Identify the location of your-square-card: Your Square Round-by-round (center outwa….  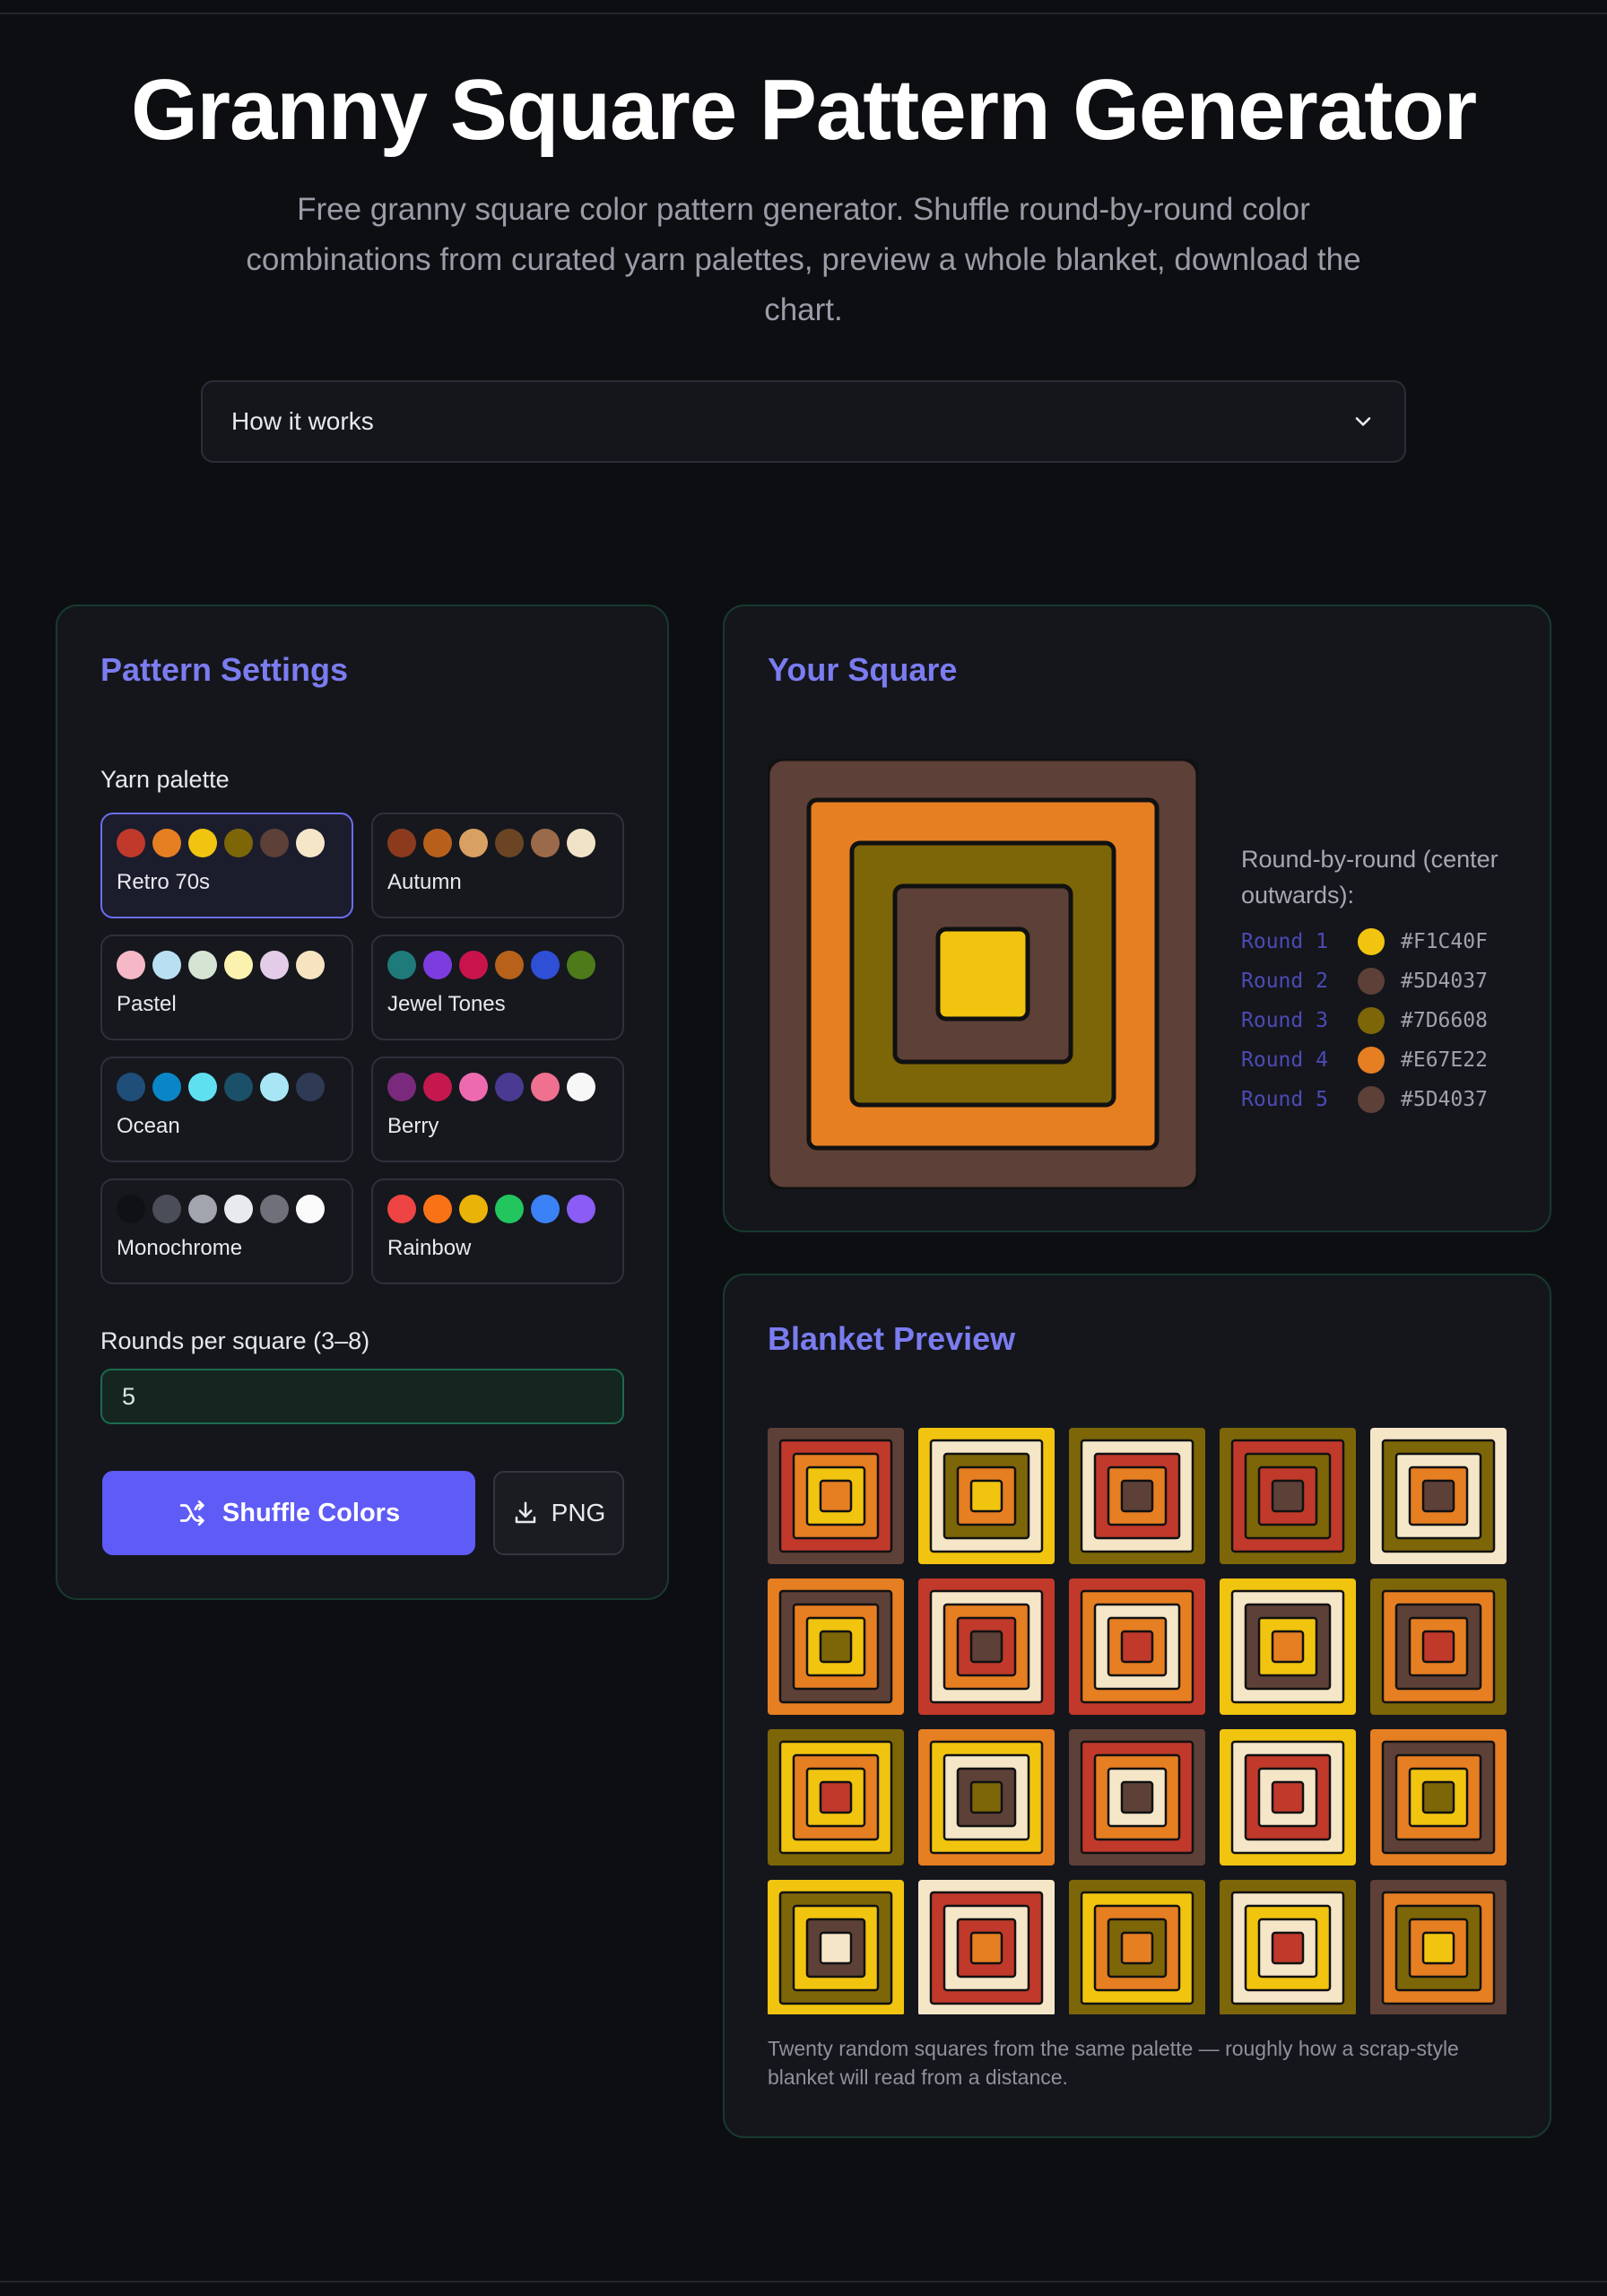
(1137, 918).